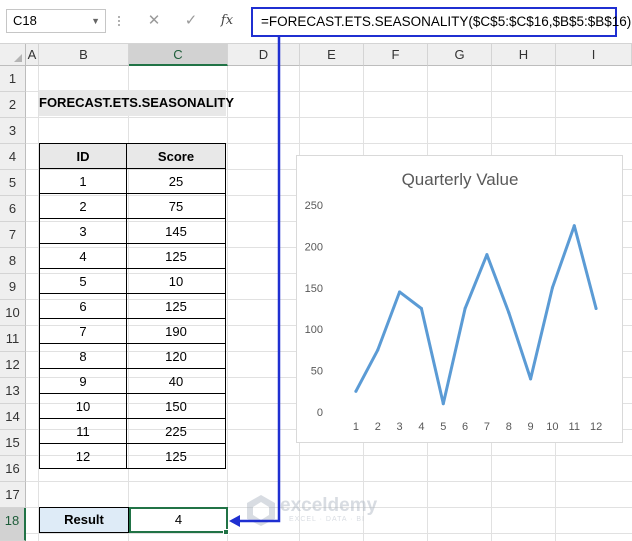 The width and height of the screenshot is (632, 541). I want to click on arrow-head-icon, so click(234, 521).